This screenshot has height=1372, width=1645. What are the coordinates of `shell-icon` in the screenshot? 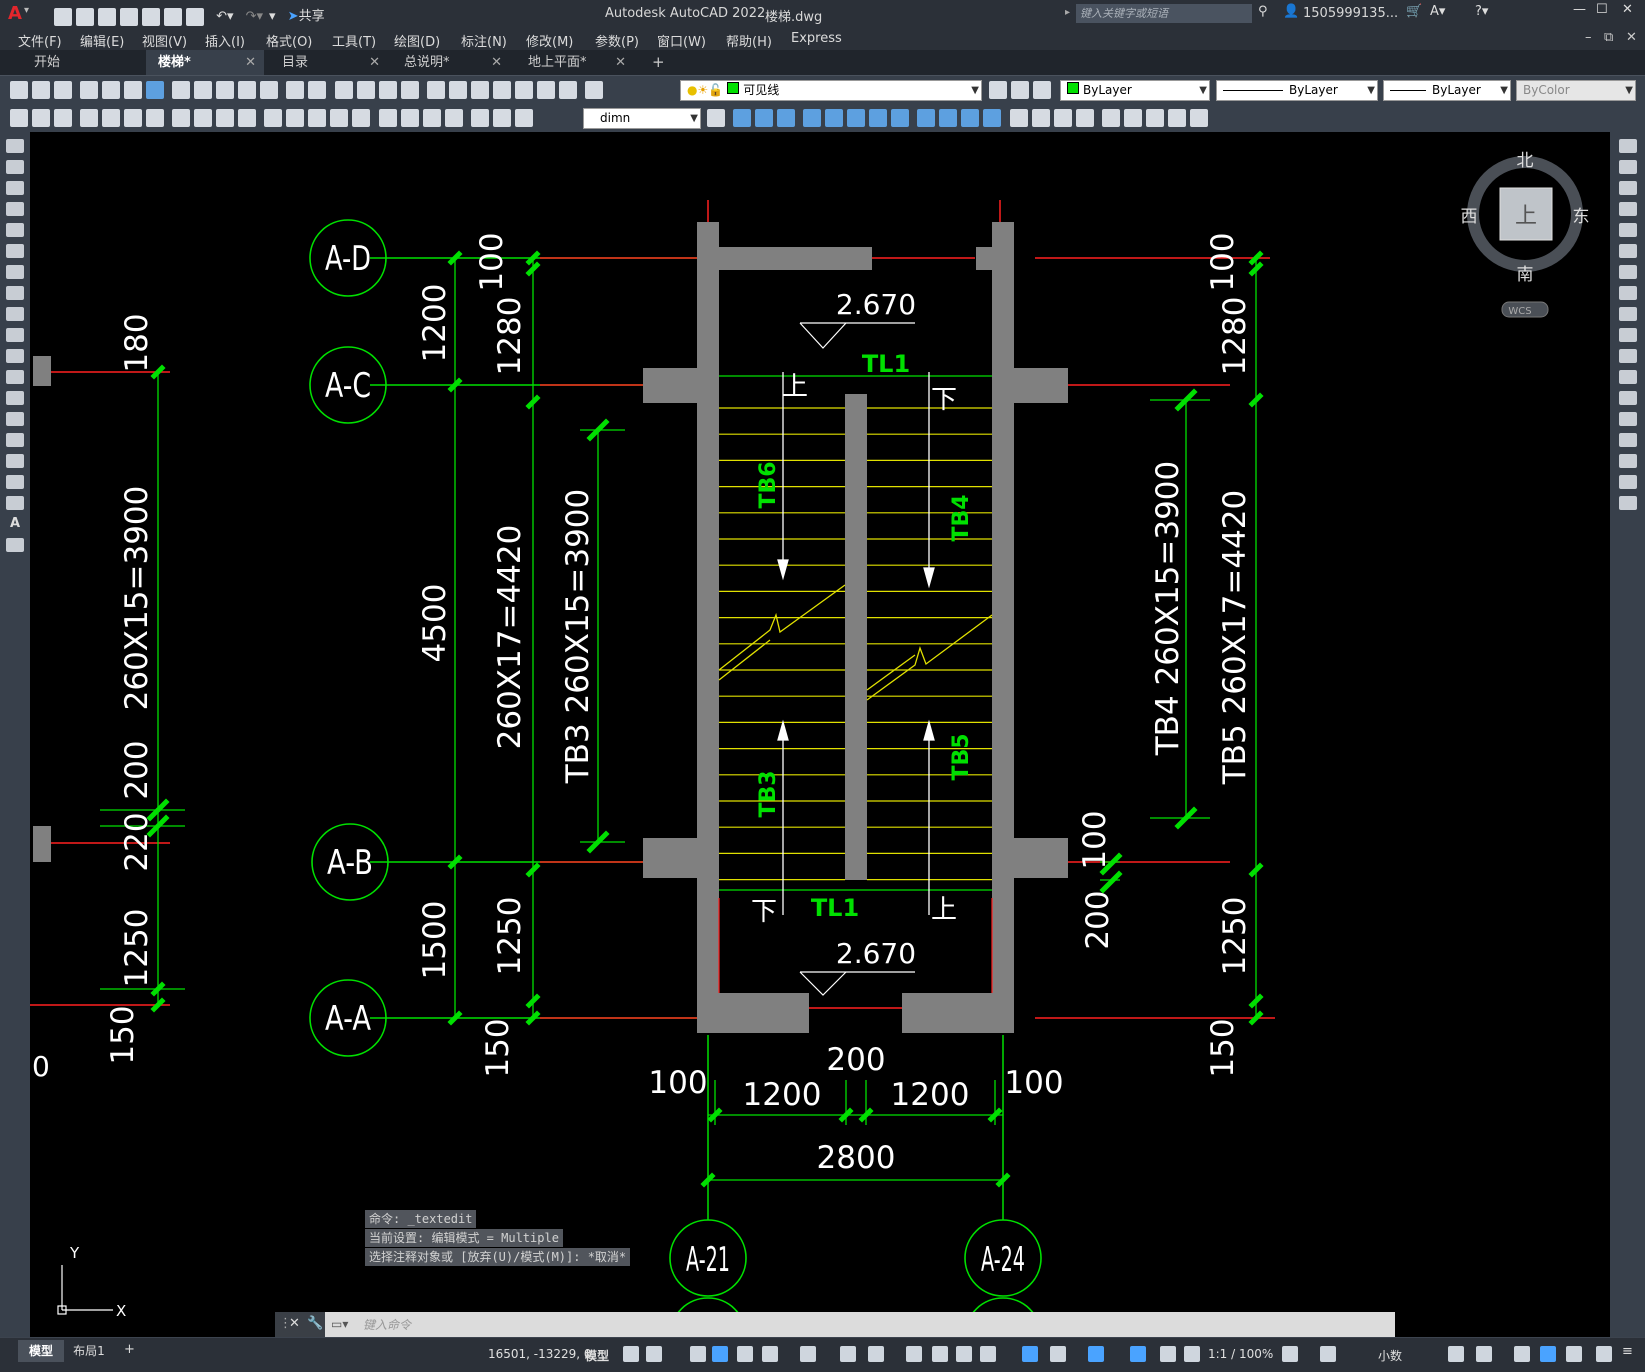 It's located at (948, 118).